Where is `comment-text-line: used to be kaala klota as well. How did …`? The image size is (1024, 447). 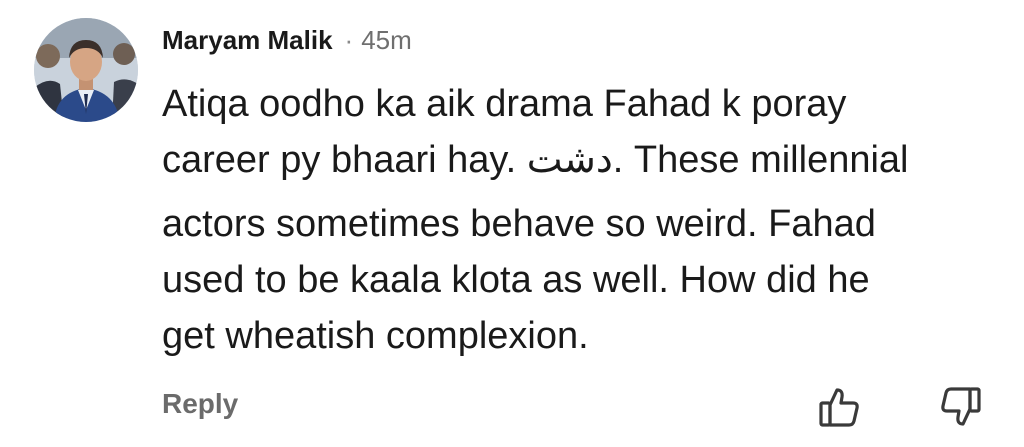 comment-text-line: used to be kaala klota as well. How did … is located at coordinates (516, 280).